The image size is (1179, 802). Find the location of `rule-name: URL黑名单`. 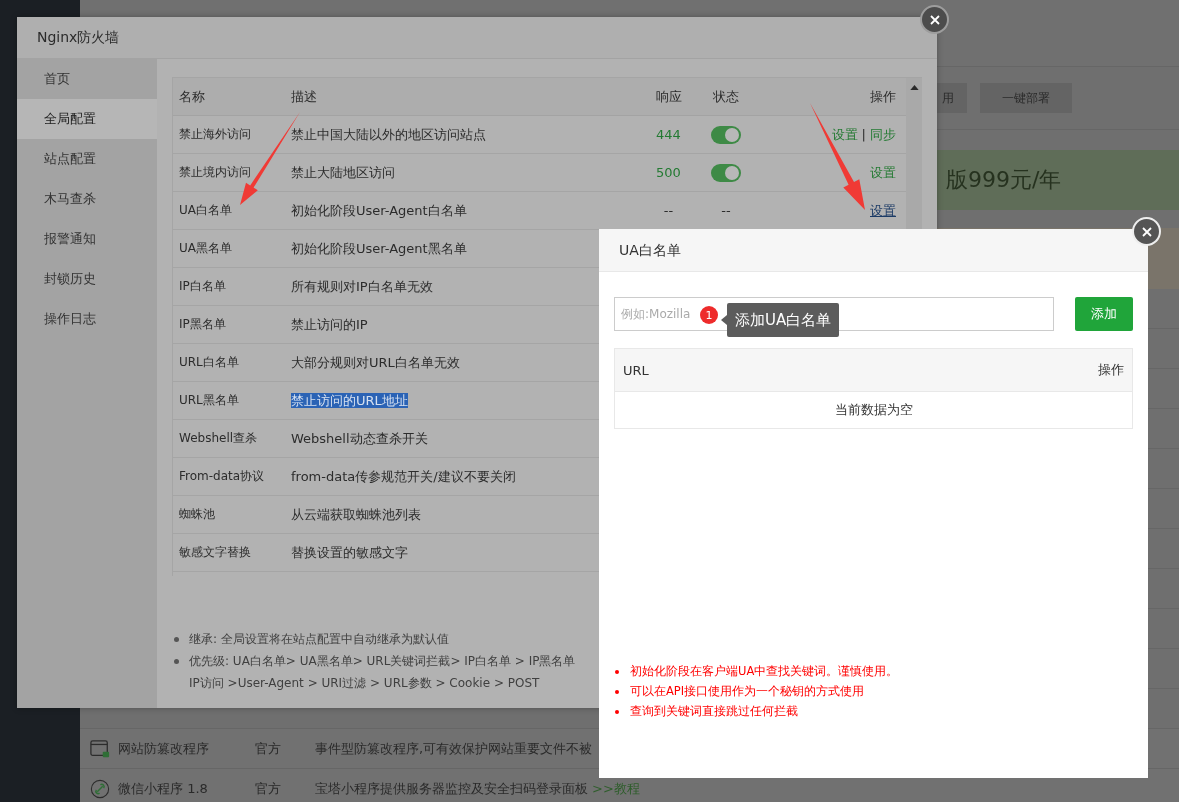

rule-name: URL黑名单 is located at coordinates (209, 400).